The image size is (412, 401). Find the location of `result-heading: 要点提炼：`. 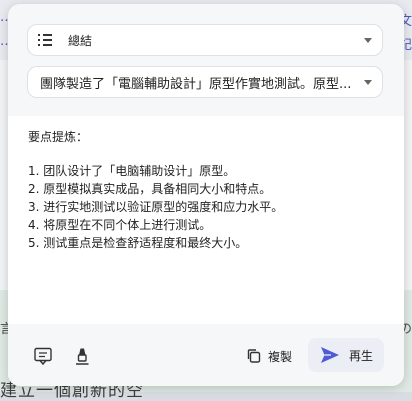

result-heading: 要点提炼： is located at coordinates (58, 137).